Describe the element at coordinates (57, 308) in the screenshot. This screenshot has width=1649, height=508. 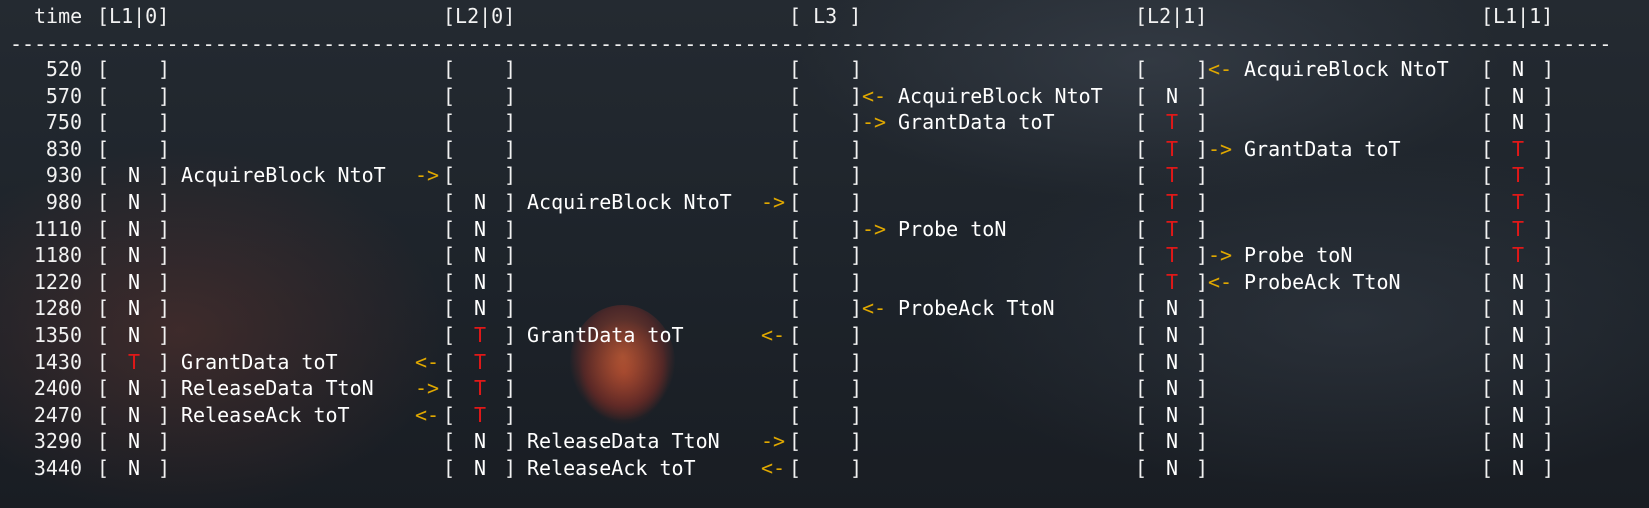
I see `row-time: 1280` at that location.